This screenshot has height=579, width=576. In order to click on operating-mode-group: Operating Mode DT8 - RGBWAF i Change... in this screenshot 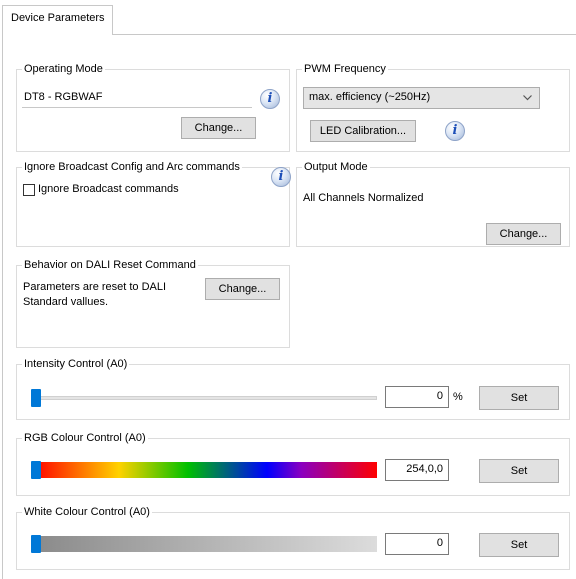, I will do `click(153, 107)`.